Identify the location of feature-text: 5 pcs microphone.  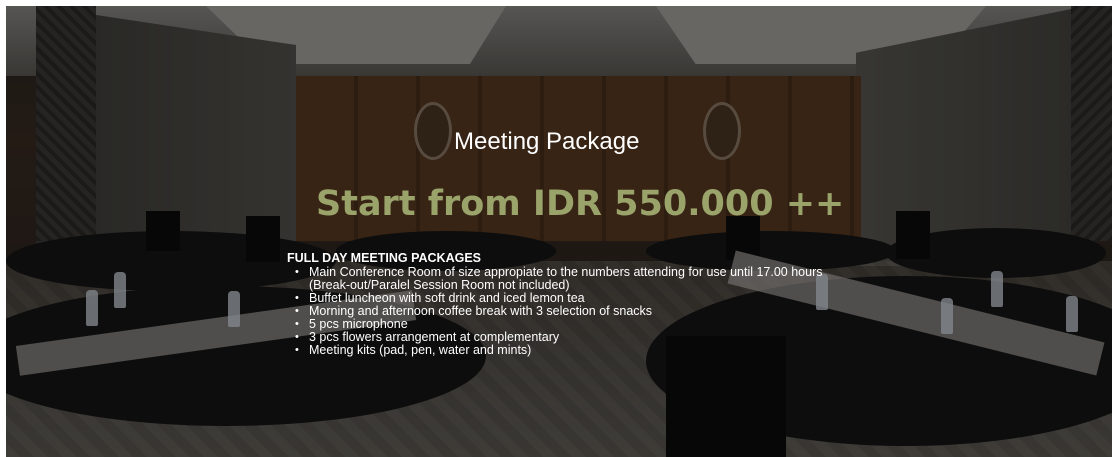
(358, 324).